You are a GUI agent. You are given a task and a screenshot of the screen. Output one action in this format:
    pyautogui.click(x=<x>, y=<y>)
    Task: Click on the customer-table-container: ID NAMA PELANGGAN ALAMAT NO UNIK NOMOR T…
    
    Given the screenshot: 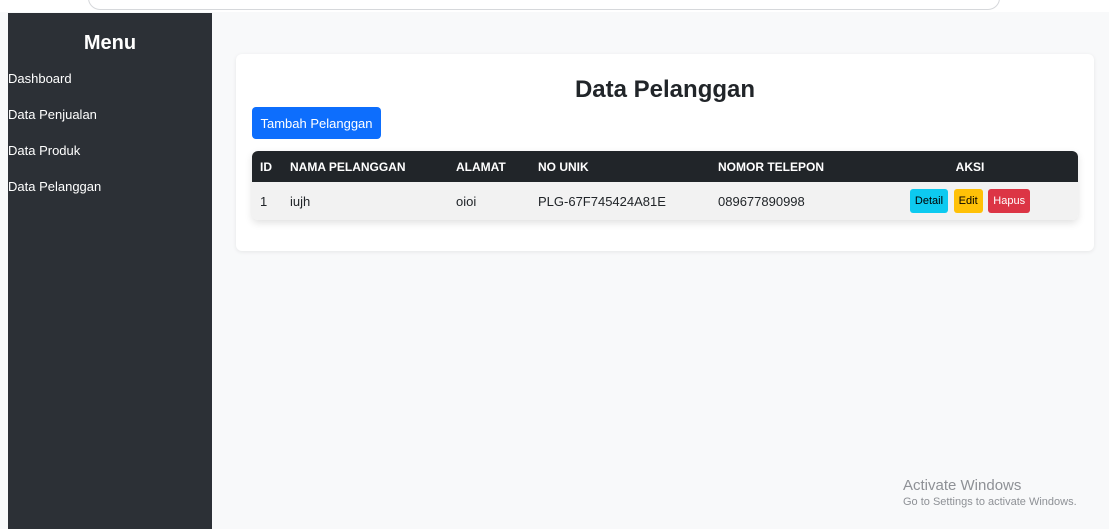 What is the action you would take?
    pyautogui.click(x=665, y=185)
    